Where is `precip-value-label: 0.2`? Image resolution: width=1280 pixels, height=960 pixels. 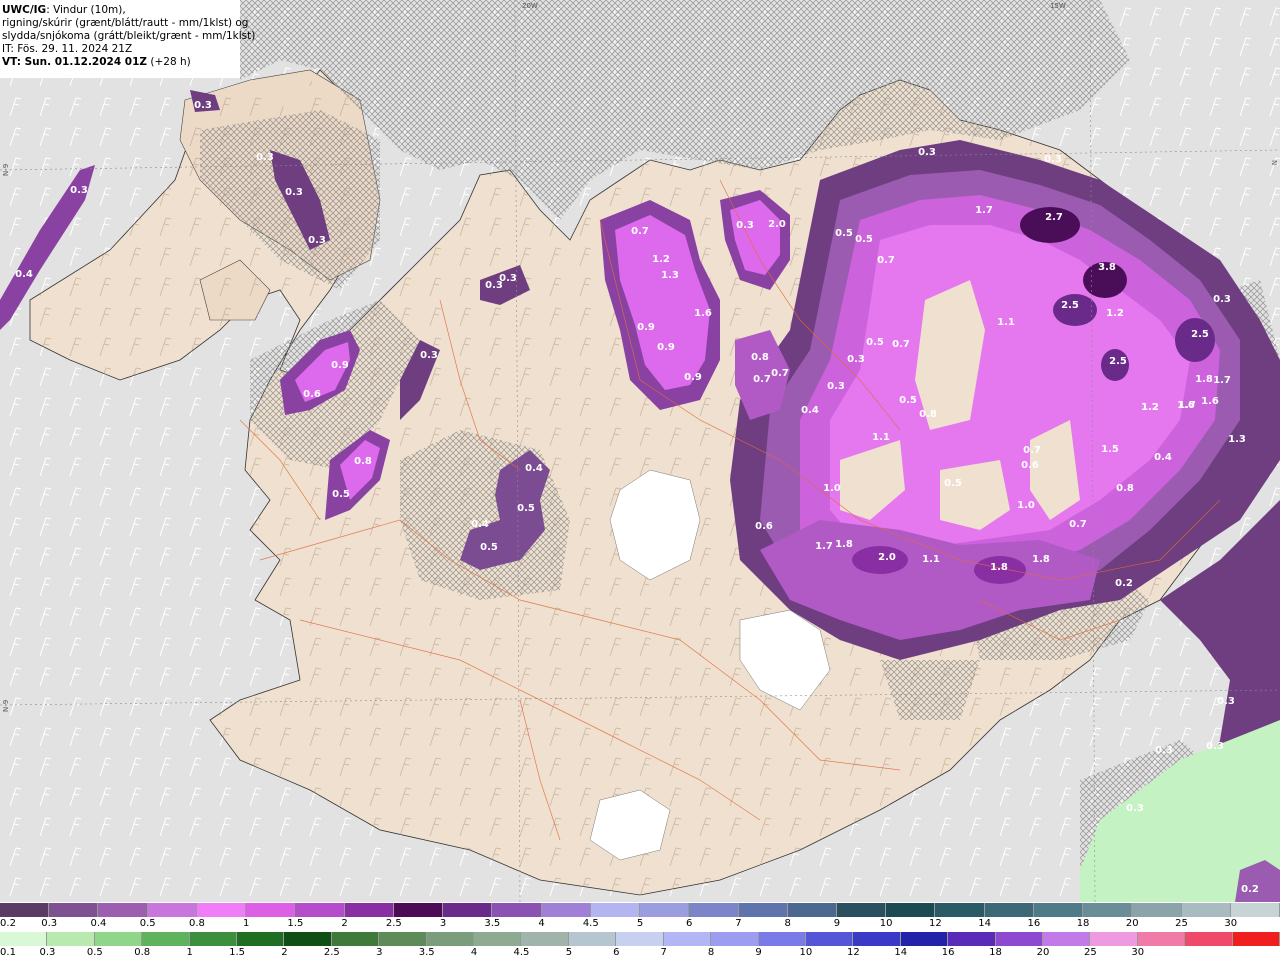
precip-value-label: 0.2 is located at coordinates (1124, 583).